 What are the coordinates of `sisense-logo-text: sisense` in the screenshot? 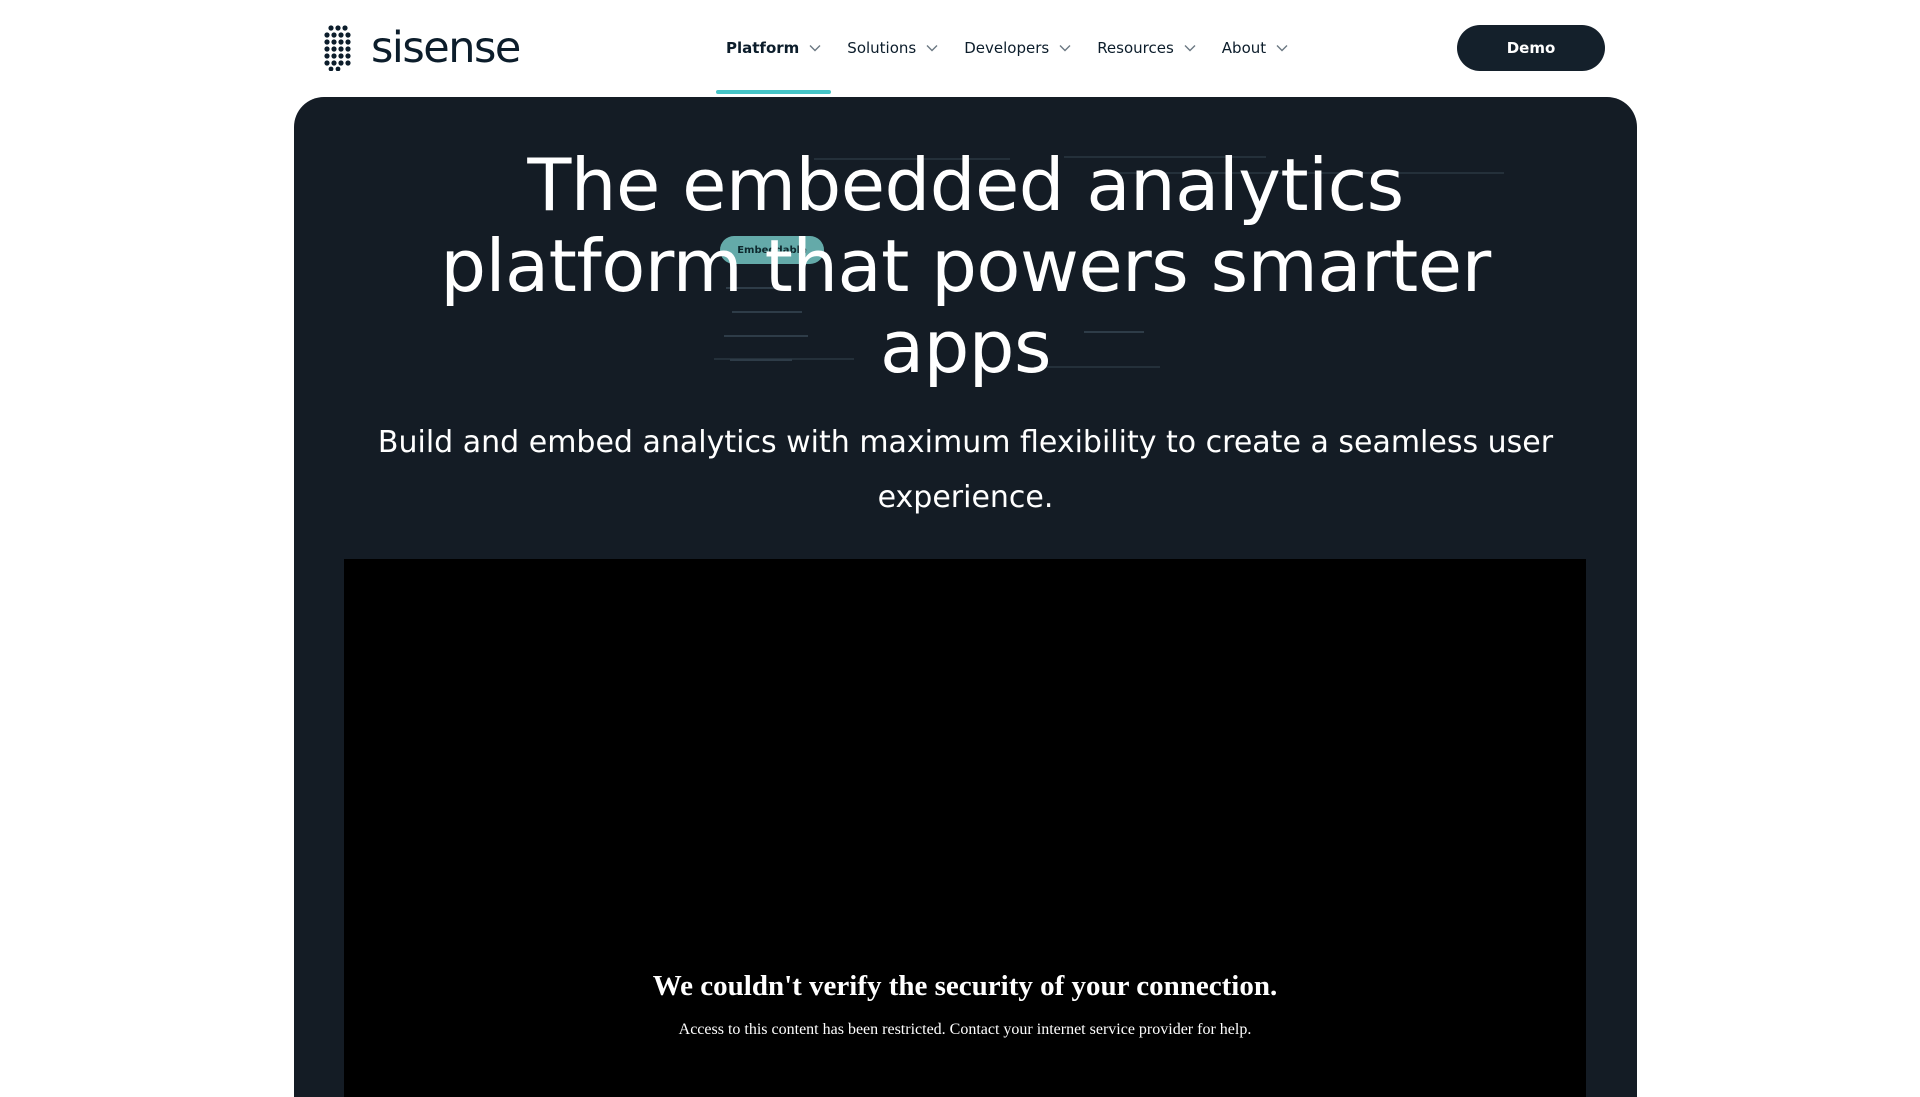 It's located at (446, 47).